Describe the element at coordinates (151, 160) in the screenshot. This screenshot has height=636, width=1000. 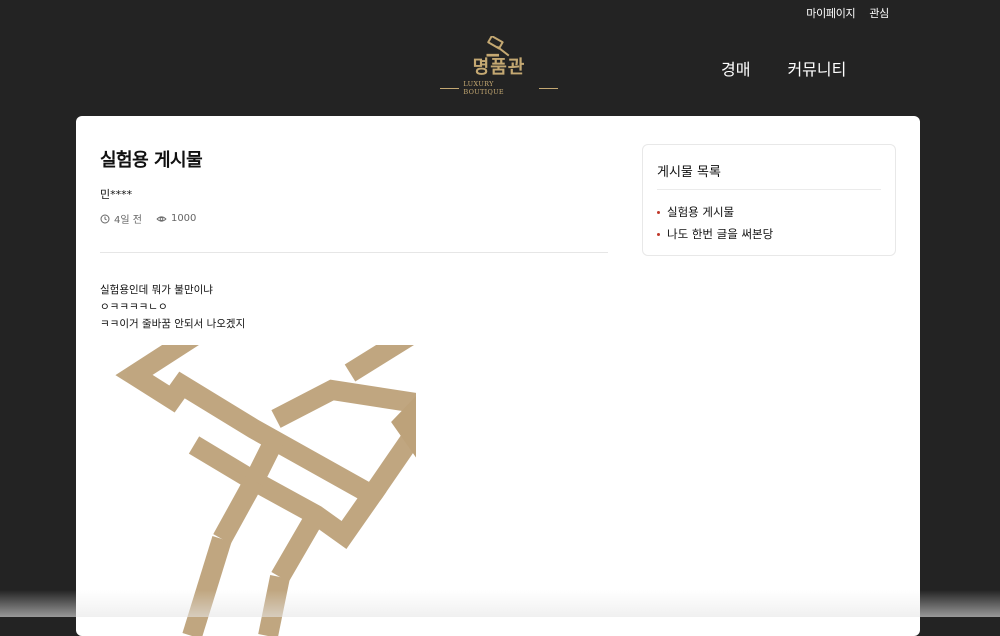
I see `post-title: 실험용 게시물` at that location.